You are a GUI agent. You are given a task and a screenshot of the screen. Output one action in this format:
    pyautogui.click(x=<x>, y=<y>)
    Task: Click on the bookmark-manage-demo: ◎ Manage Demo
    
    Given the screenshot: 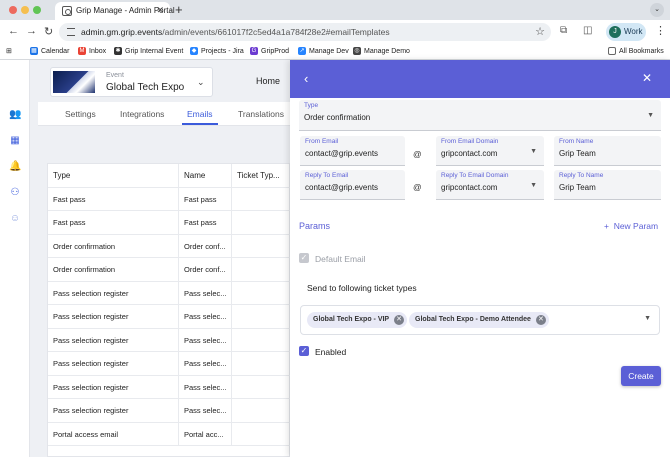 What is the action you would take?
    pyautogui.click(x=381, y=51)
    